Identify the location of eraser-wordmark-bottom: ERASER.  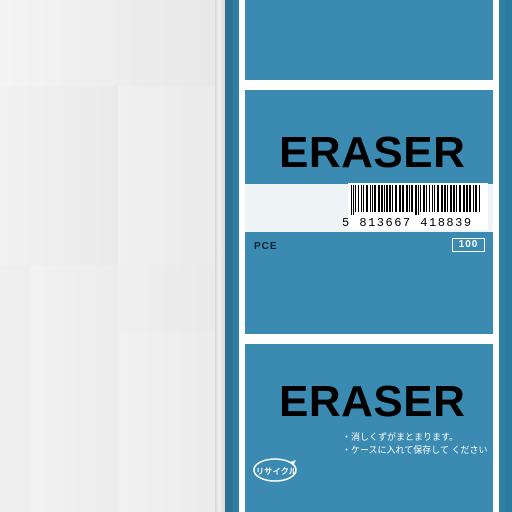
(372, 401).